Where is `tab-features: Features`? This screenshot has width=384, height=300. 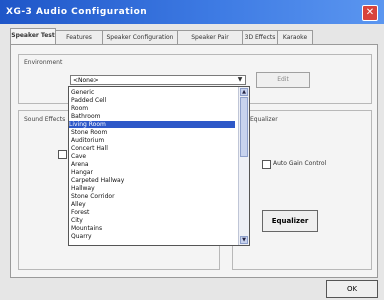 tab-features: Features is located at coordinates (79, 37).